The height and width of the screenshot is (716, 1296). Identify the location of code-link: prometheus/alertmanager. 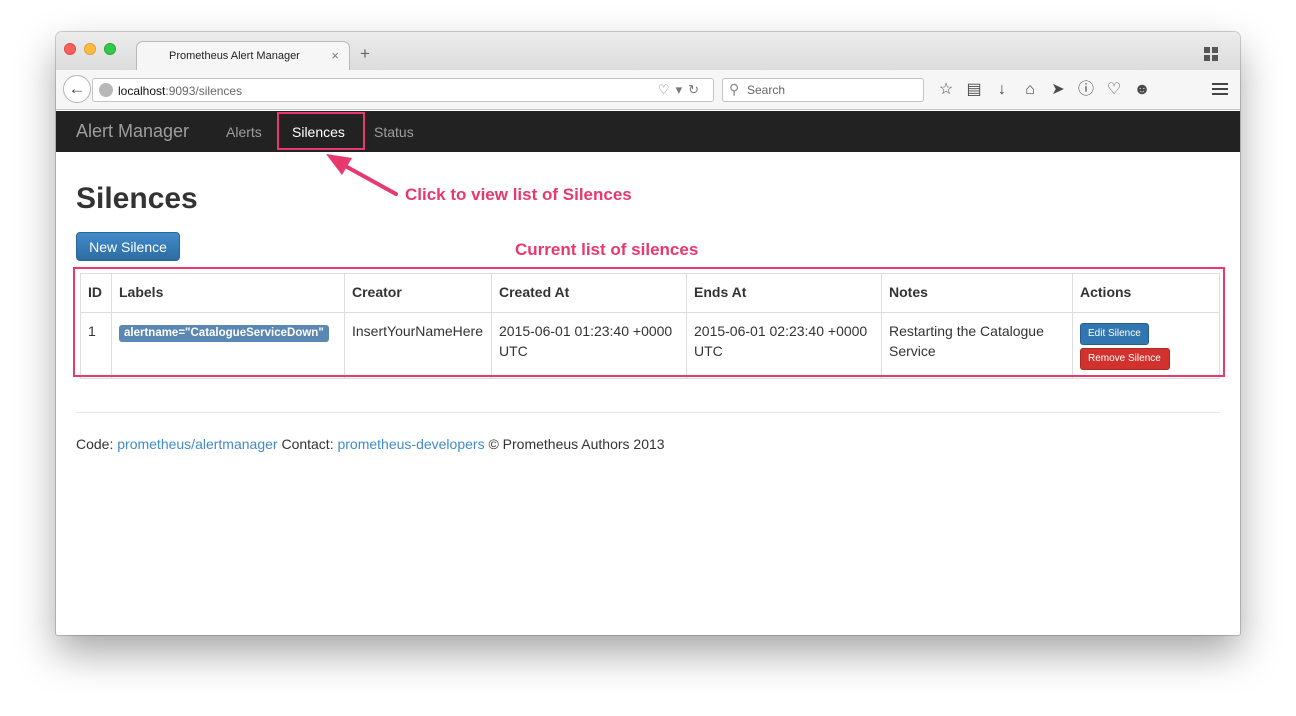
(197, 444).